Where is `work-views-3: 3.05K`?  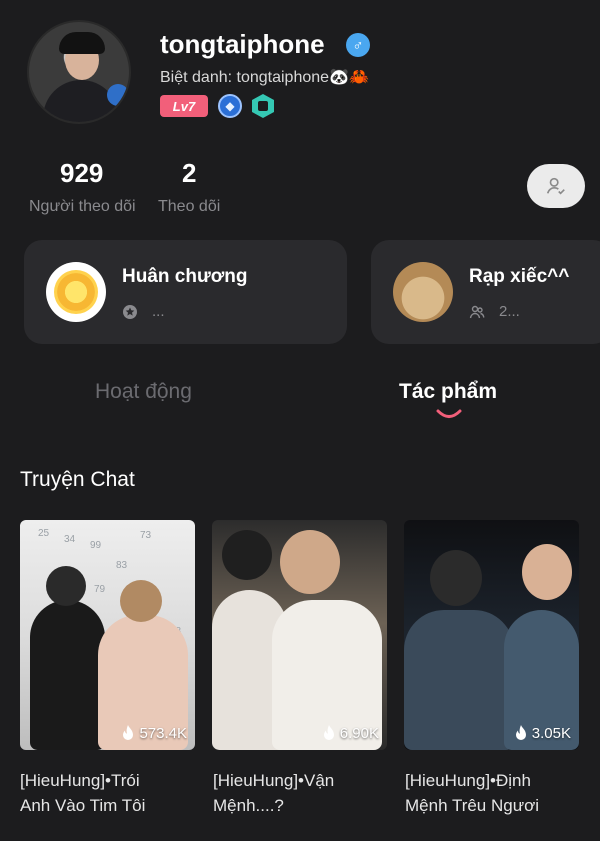 work-views-3: 3.05K is located at coordinates (542, 733).